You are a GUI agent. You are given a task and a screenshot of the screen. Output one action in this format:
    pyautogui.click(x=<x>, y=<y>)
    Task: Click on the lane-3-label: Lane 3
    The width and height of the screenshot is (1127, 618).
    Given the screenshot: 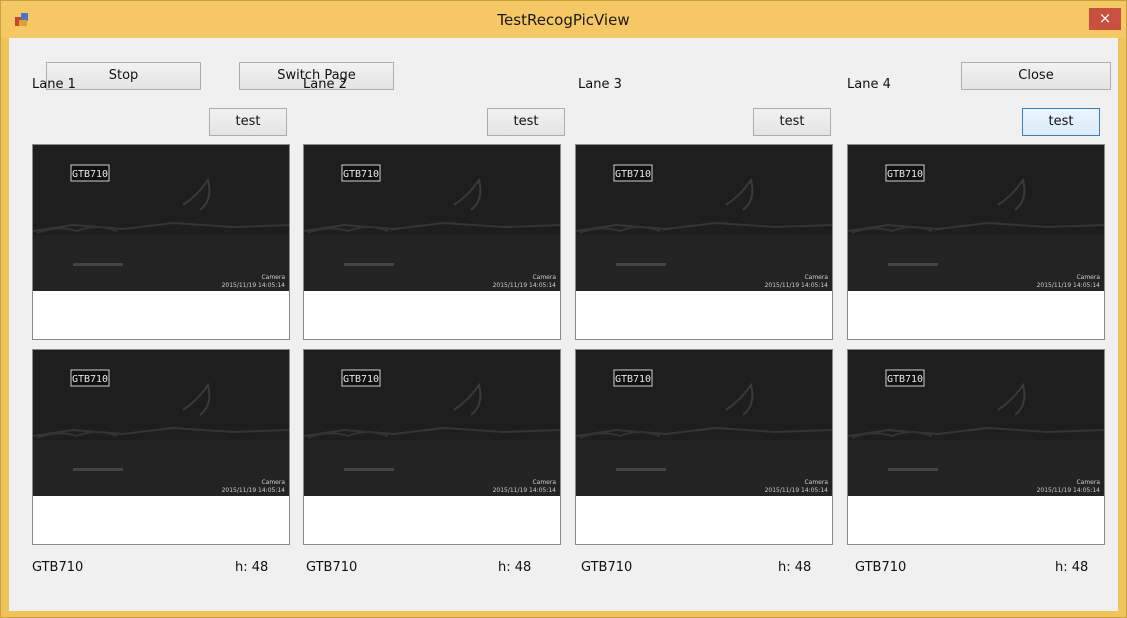 What is the action you would take?
    pyautogui.click(x=600, y=84)
    